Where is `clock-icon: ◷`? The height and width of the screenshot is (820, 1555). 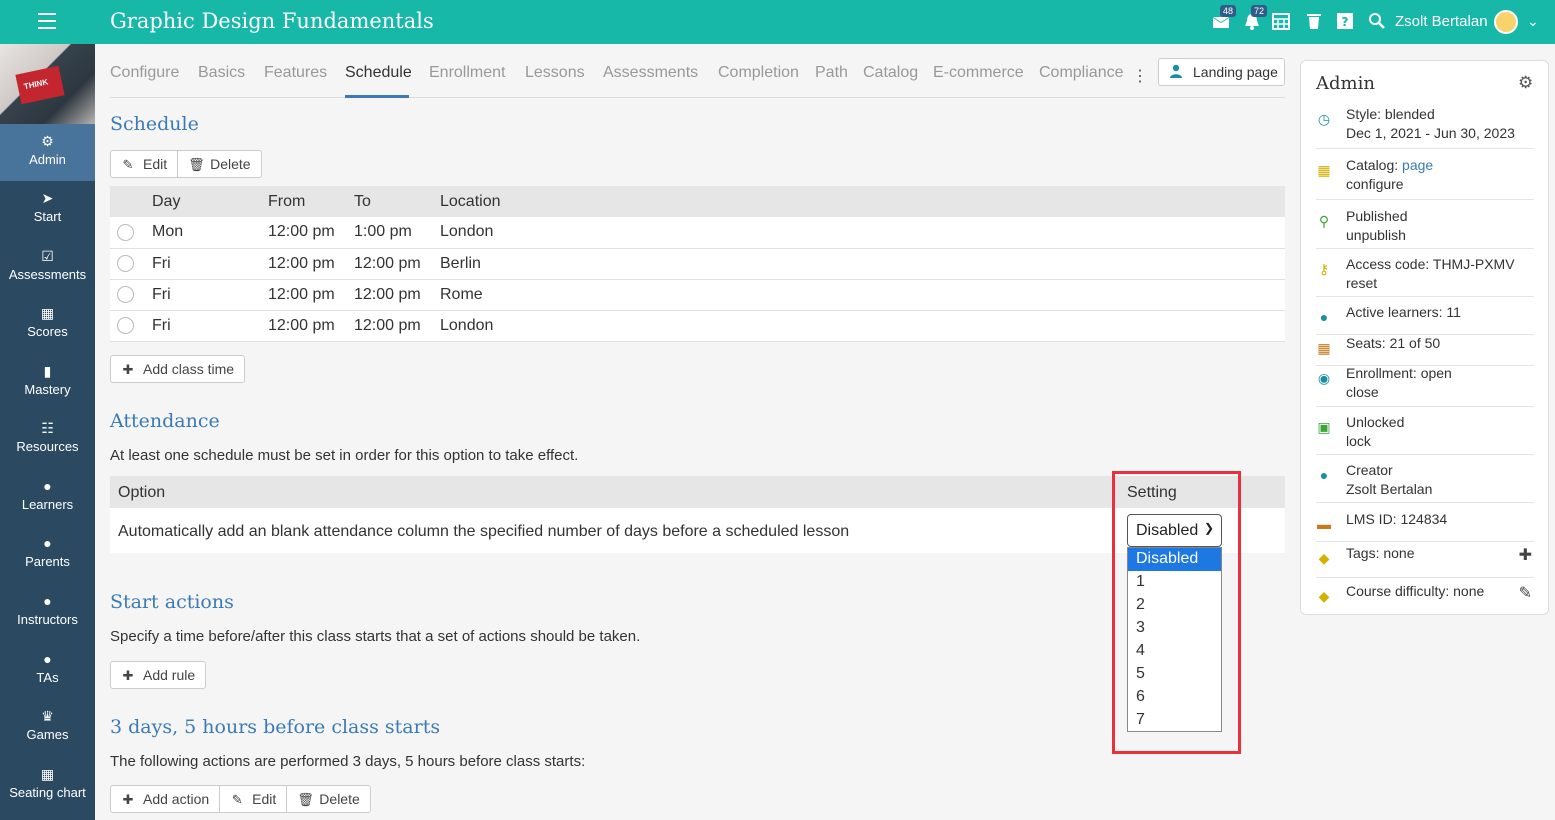 clock-icon: ◷ is located at coordinates (1324, 119).